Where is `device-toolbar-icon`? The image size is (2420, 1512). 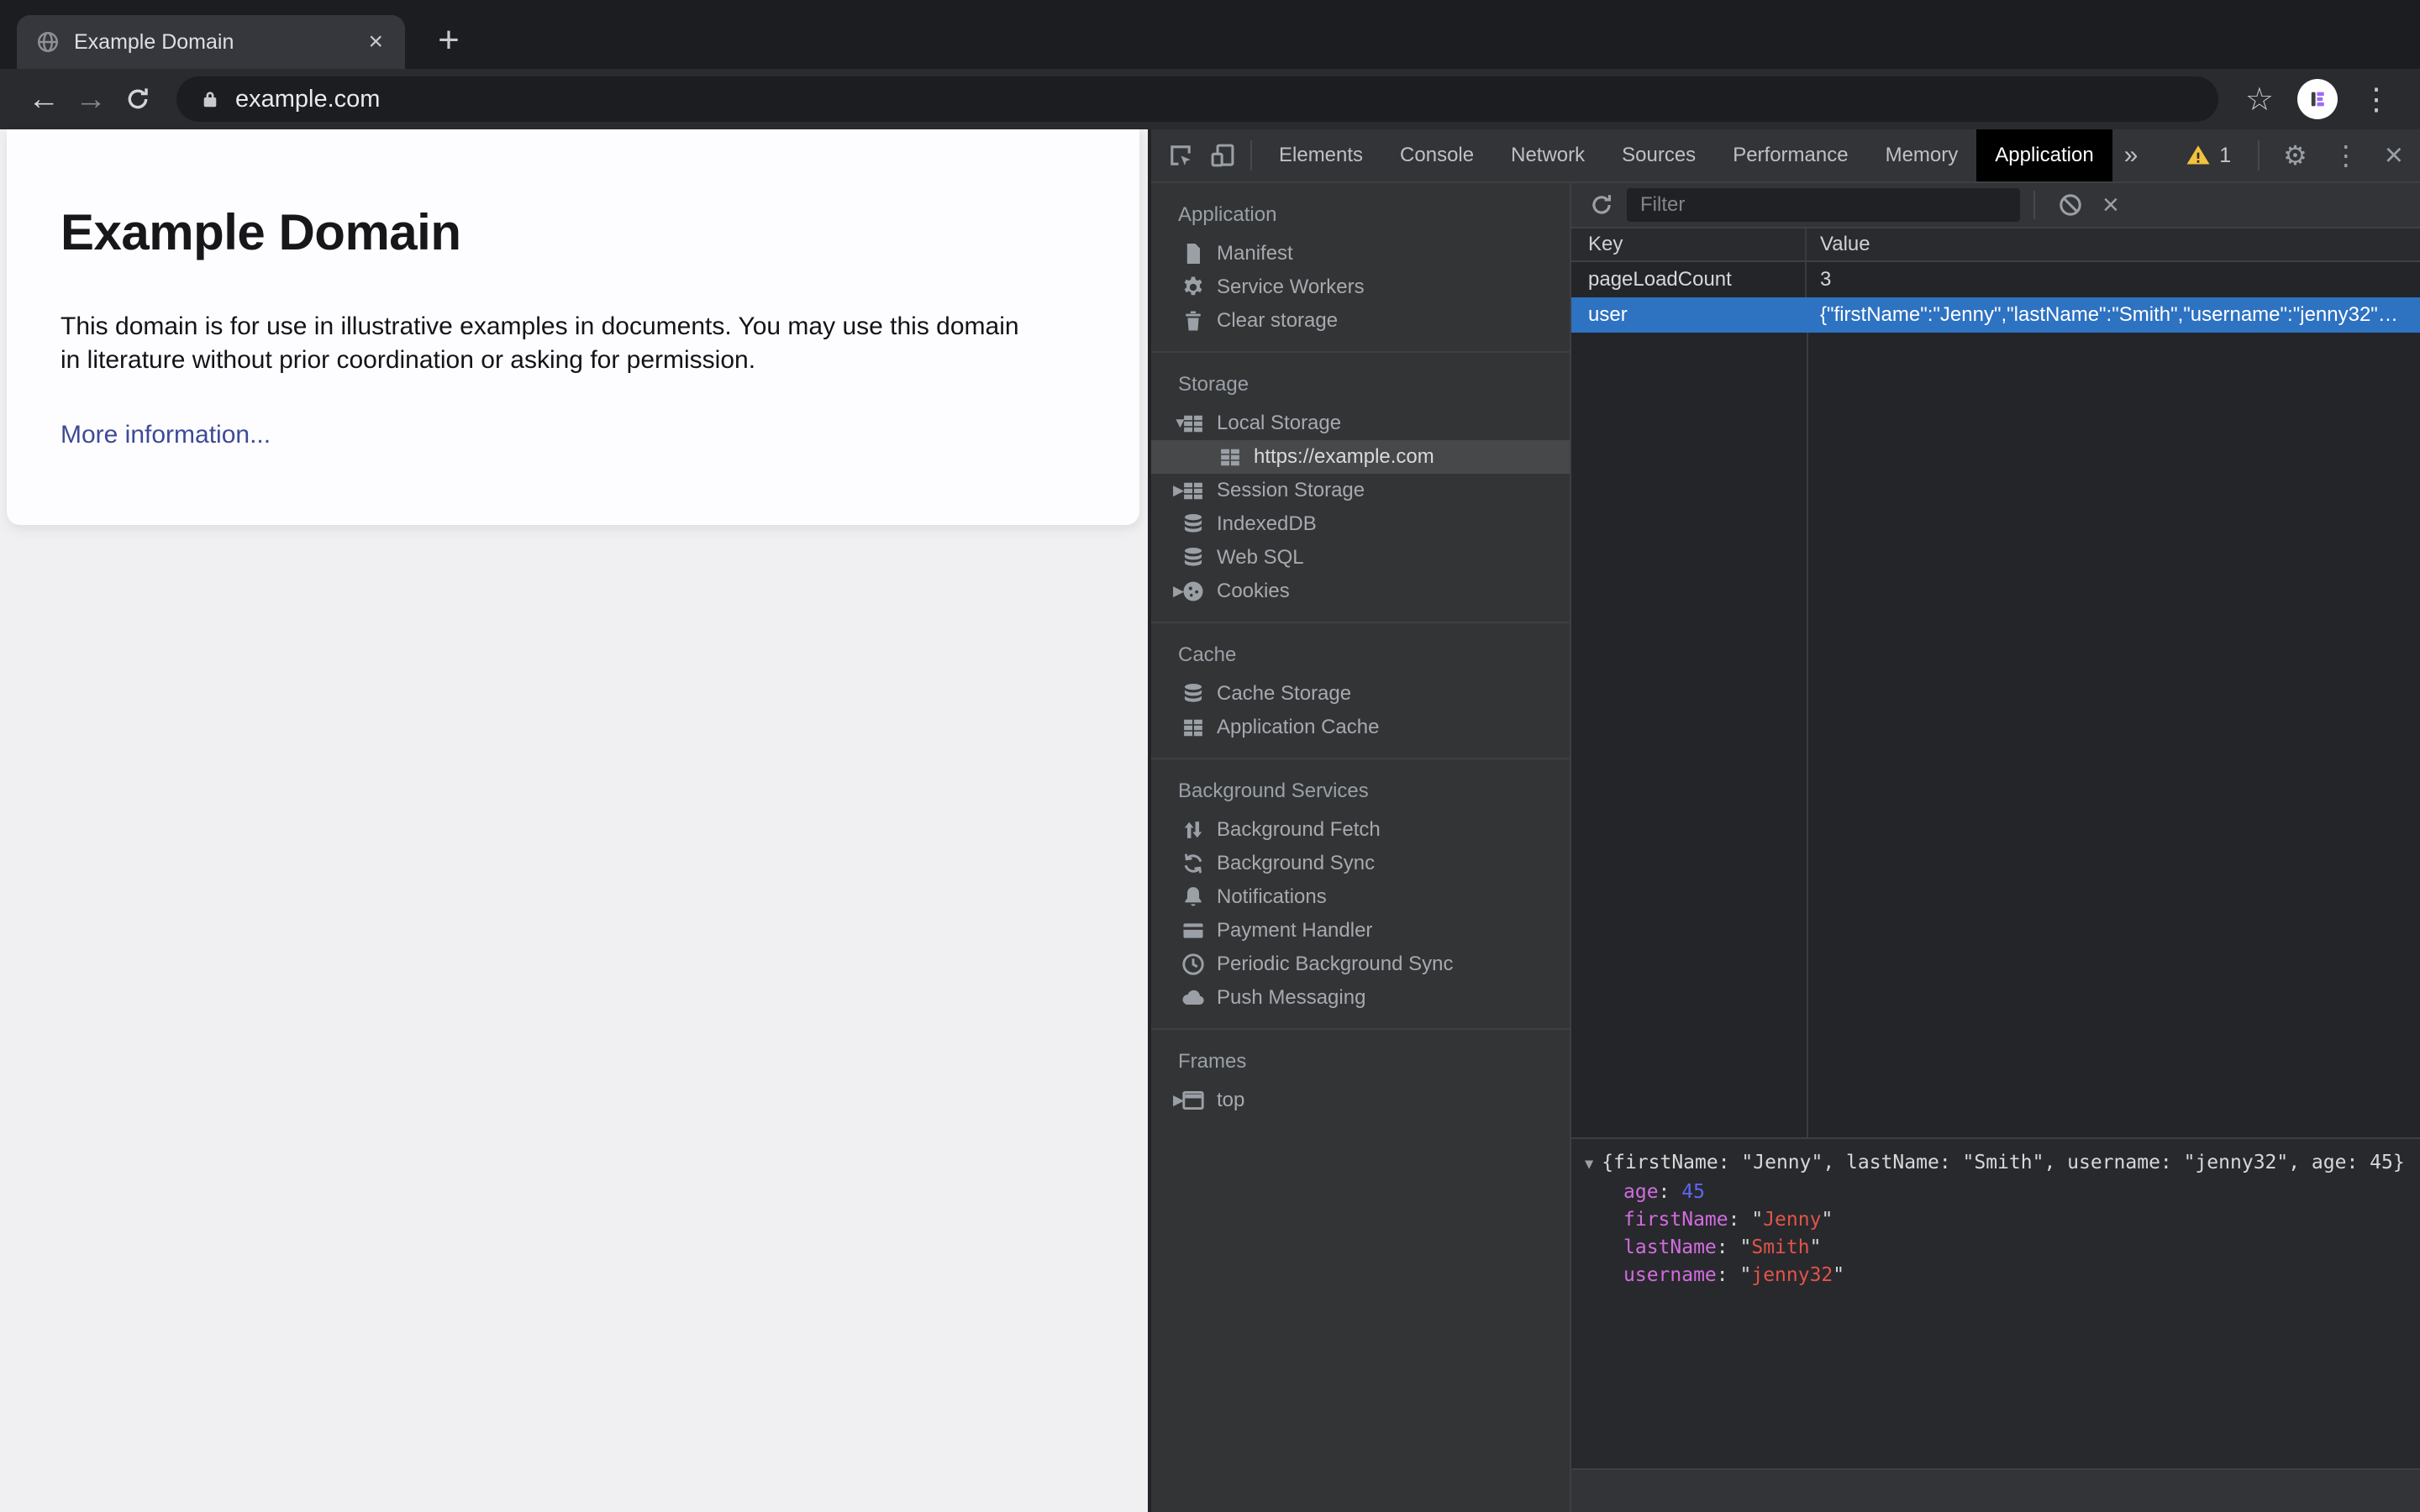
device-toolbar-icon is located at coordinates (1223, 155).